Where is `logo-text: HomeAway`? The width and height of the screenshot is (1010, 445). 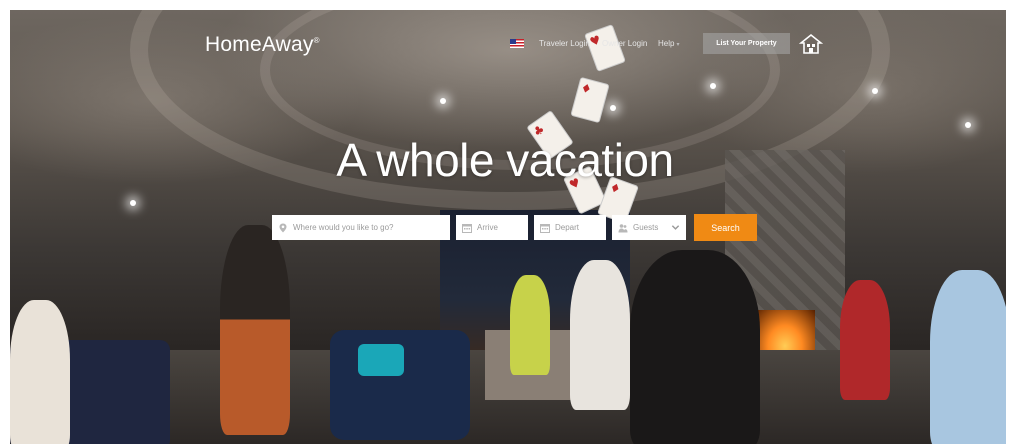 logo-text: HomeAway is located at coordinates (259, 44).